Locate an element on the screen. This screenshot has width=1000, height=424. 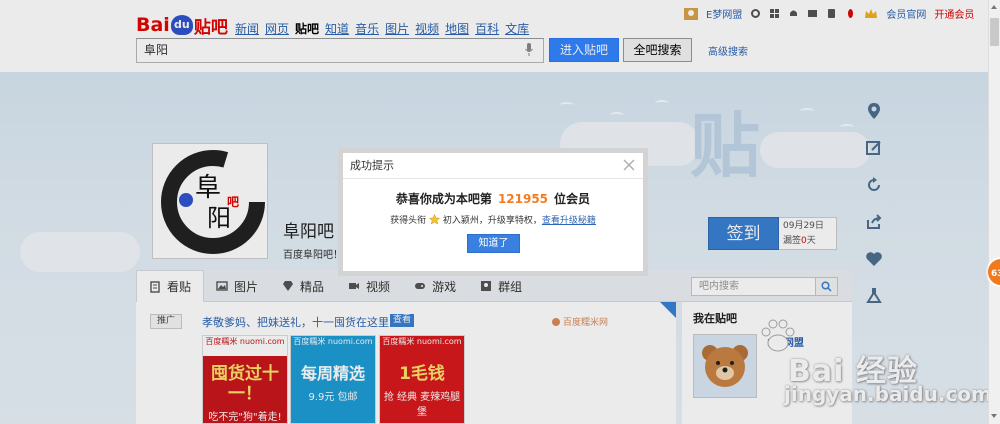
scroll-up-icon is located at coordinates (994, 7).